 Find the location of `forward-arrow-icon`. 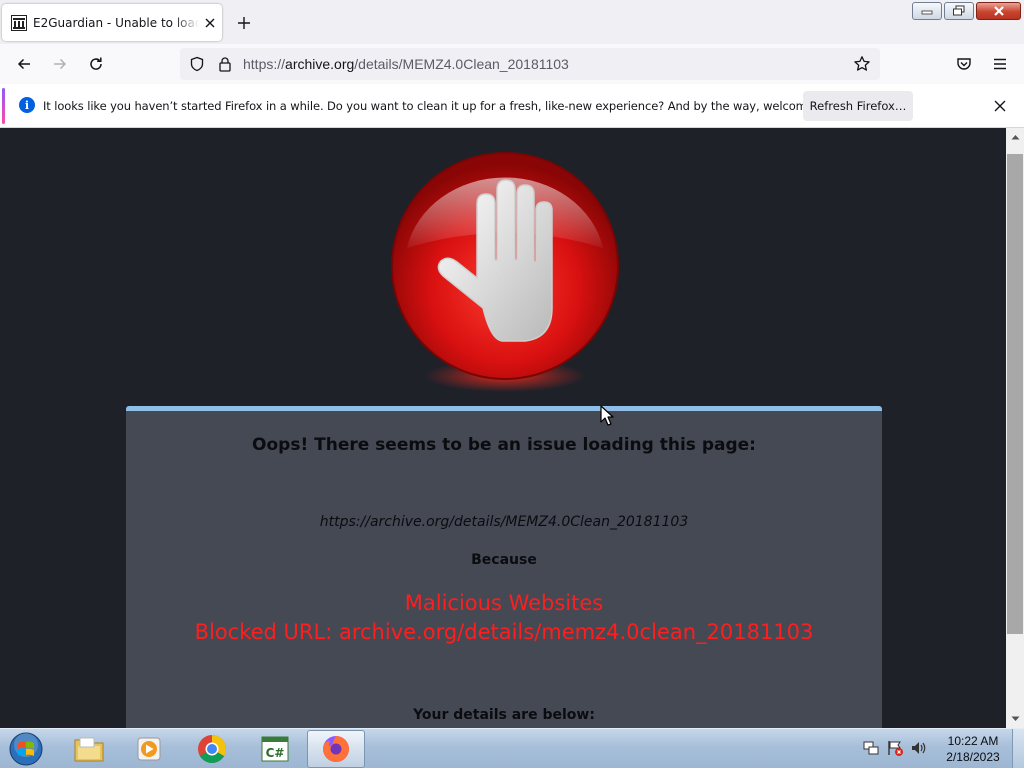

forward-arrow-icon is located at coordinates (60, 64).